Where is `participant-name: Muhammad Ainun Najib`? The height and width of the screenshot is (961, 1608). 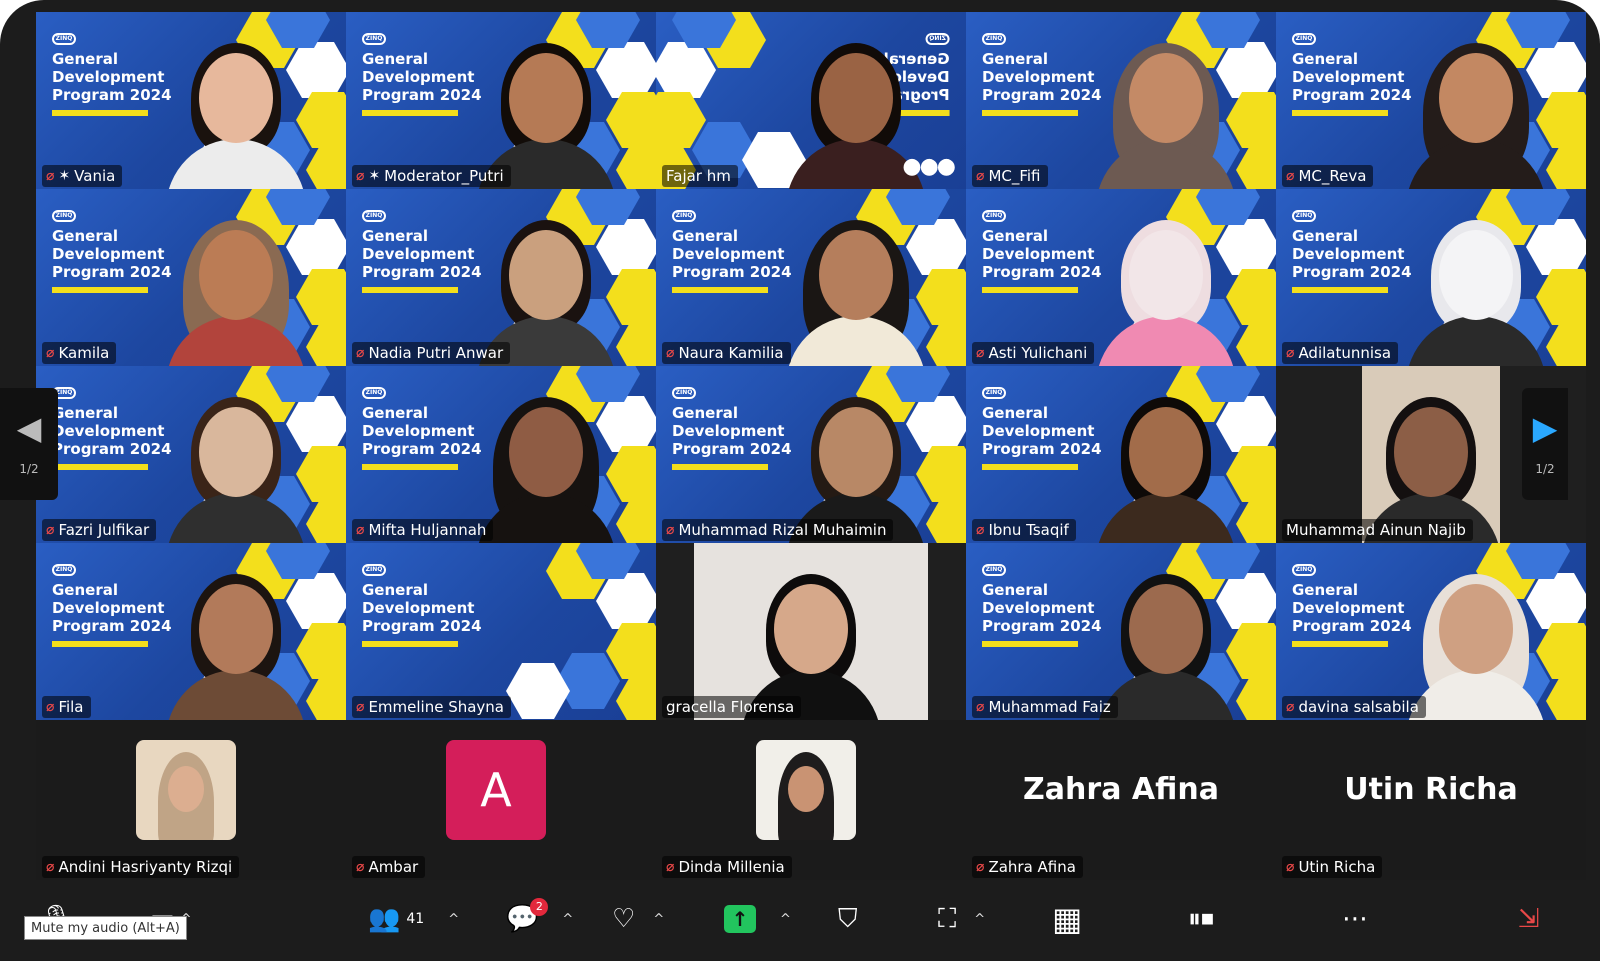 participant-name: Muhammad Ainun Najib is located at coordinates (1376, 530).